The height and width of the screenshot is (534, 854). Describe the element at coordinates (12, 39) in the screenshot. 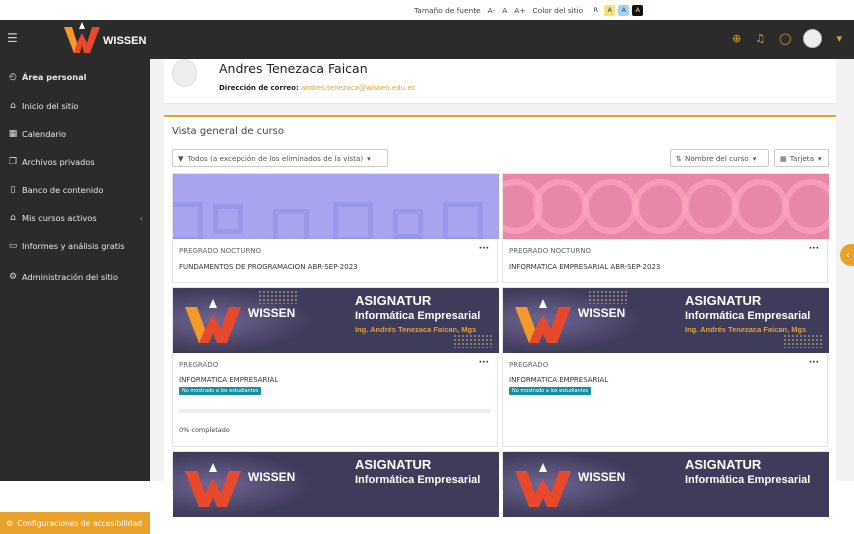

I see `hamburger-menu-icon: ☰` at that location.